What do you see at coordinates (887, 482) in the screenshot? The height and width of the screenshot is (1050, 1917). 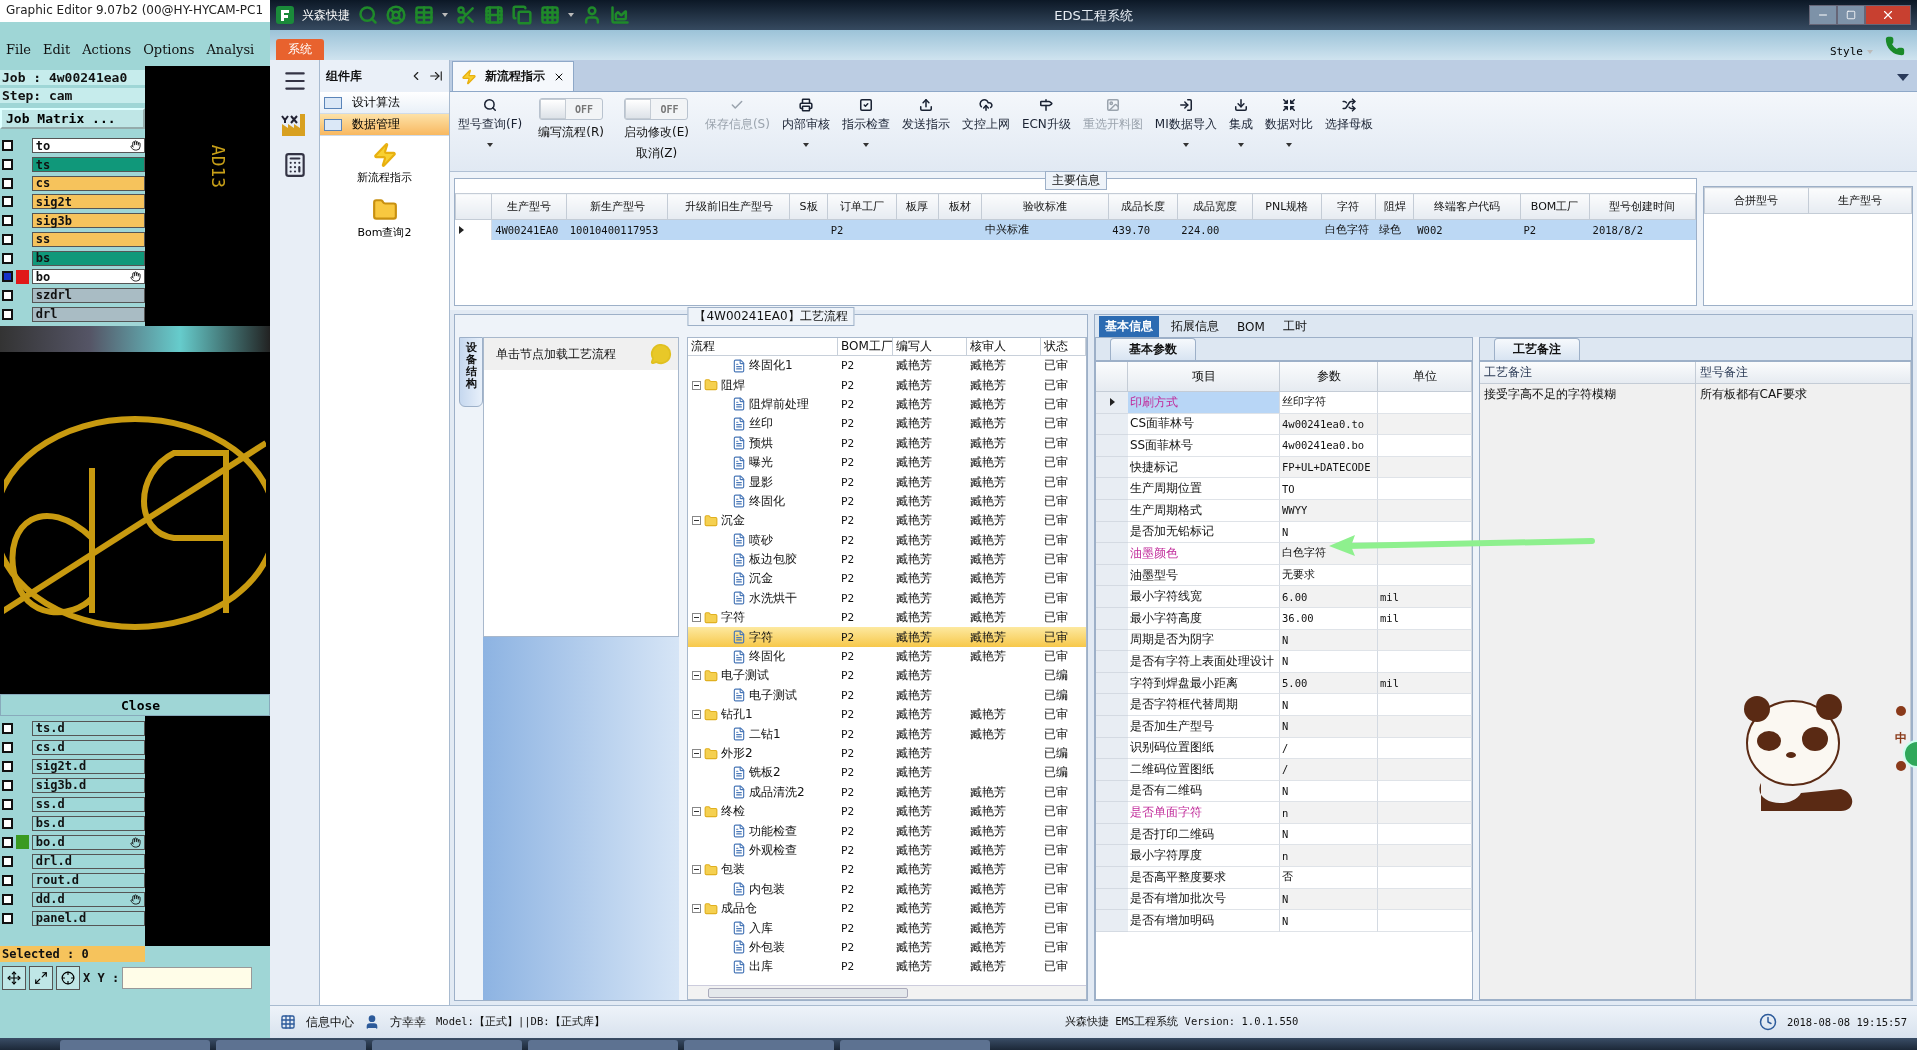 I see `tree-row: 显影 P2 臧艳芳 臧艳芳 已审` at bounding box center [887, 482].